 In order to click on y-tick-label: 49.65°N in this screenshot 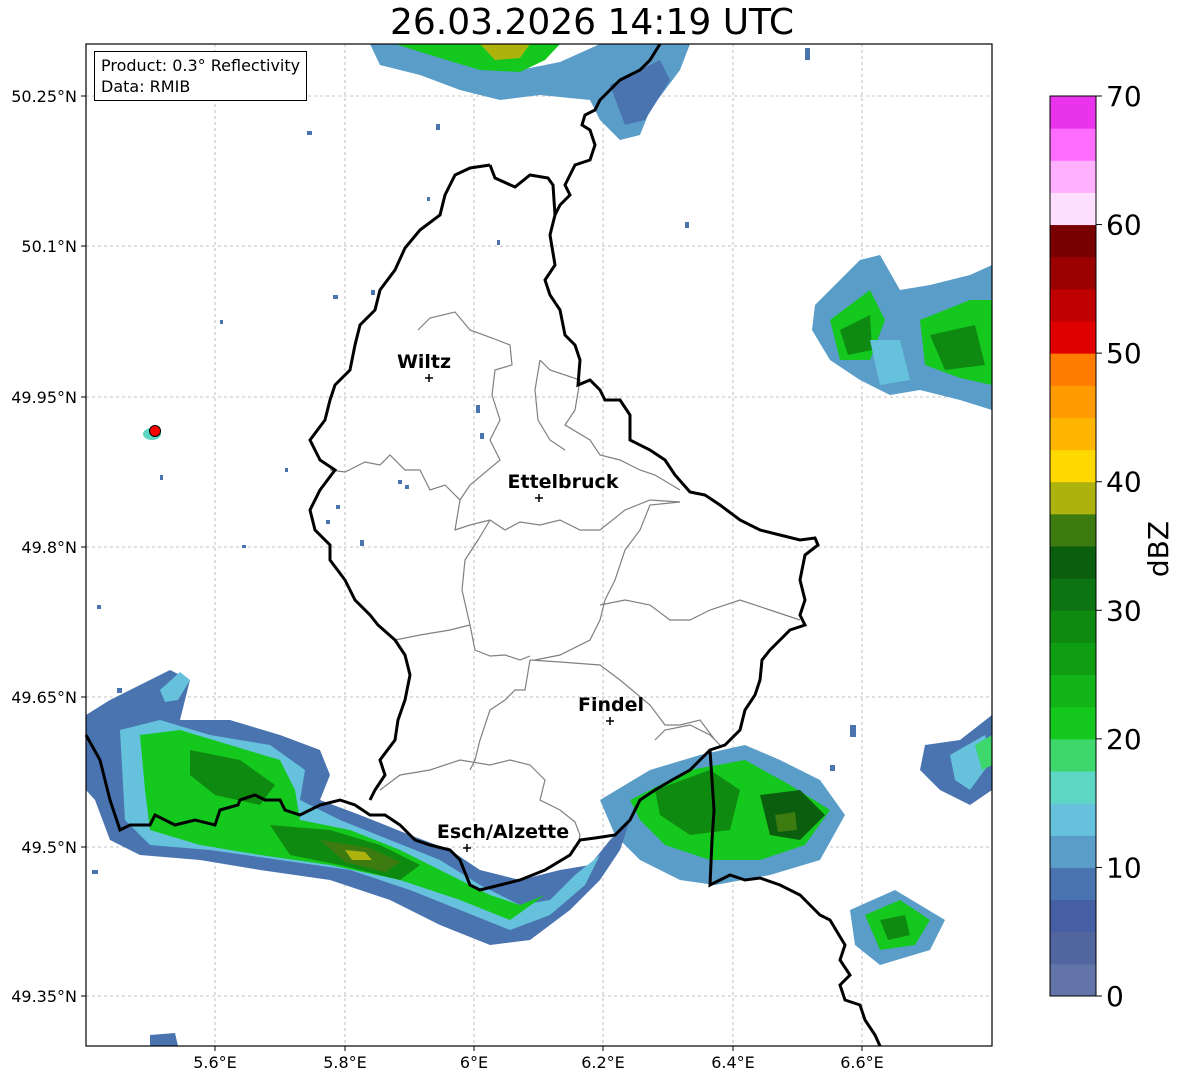, I will do `click(44, 697)`.